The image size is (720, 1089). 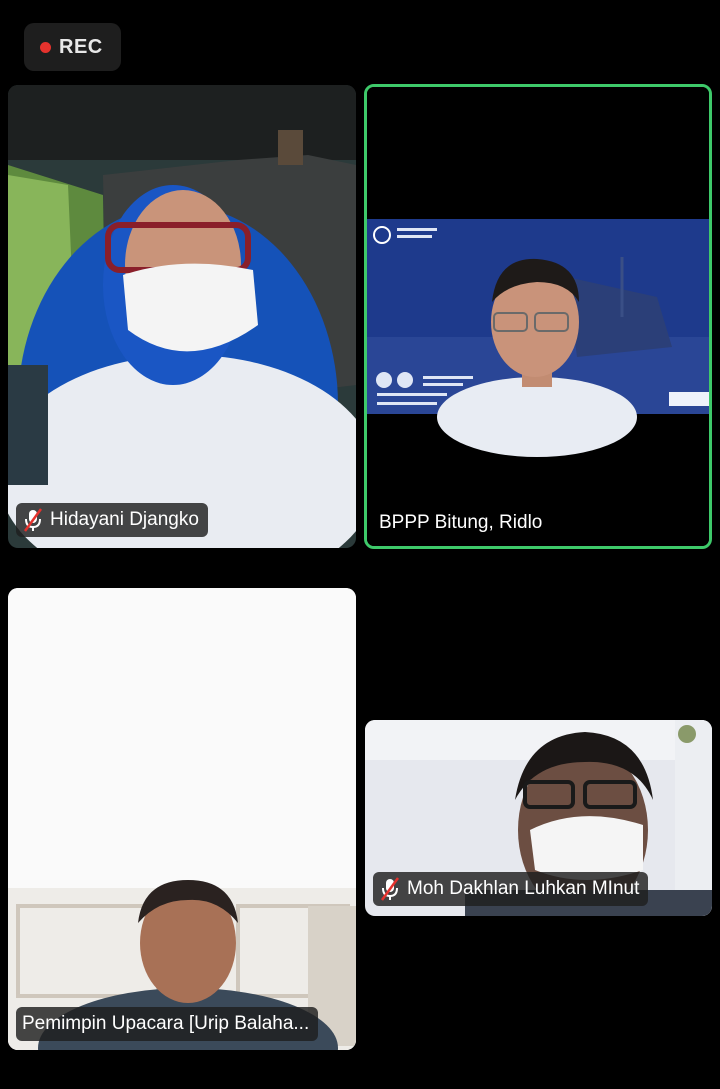 I want to click on participant-name-tag: BPPP Bitung, Ridlo, so click(x=465, y=523).